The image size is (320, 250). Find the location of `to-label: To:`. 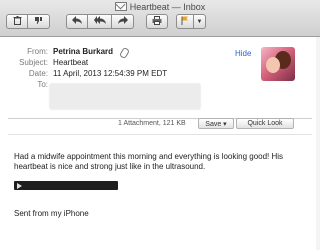

to-label: To: is located at coordinates (42, 84).